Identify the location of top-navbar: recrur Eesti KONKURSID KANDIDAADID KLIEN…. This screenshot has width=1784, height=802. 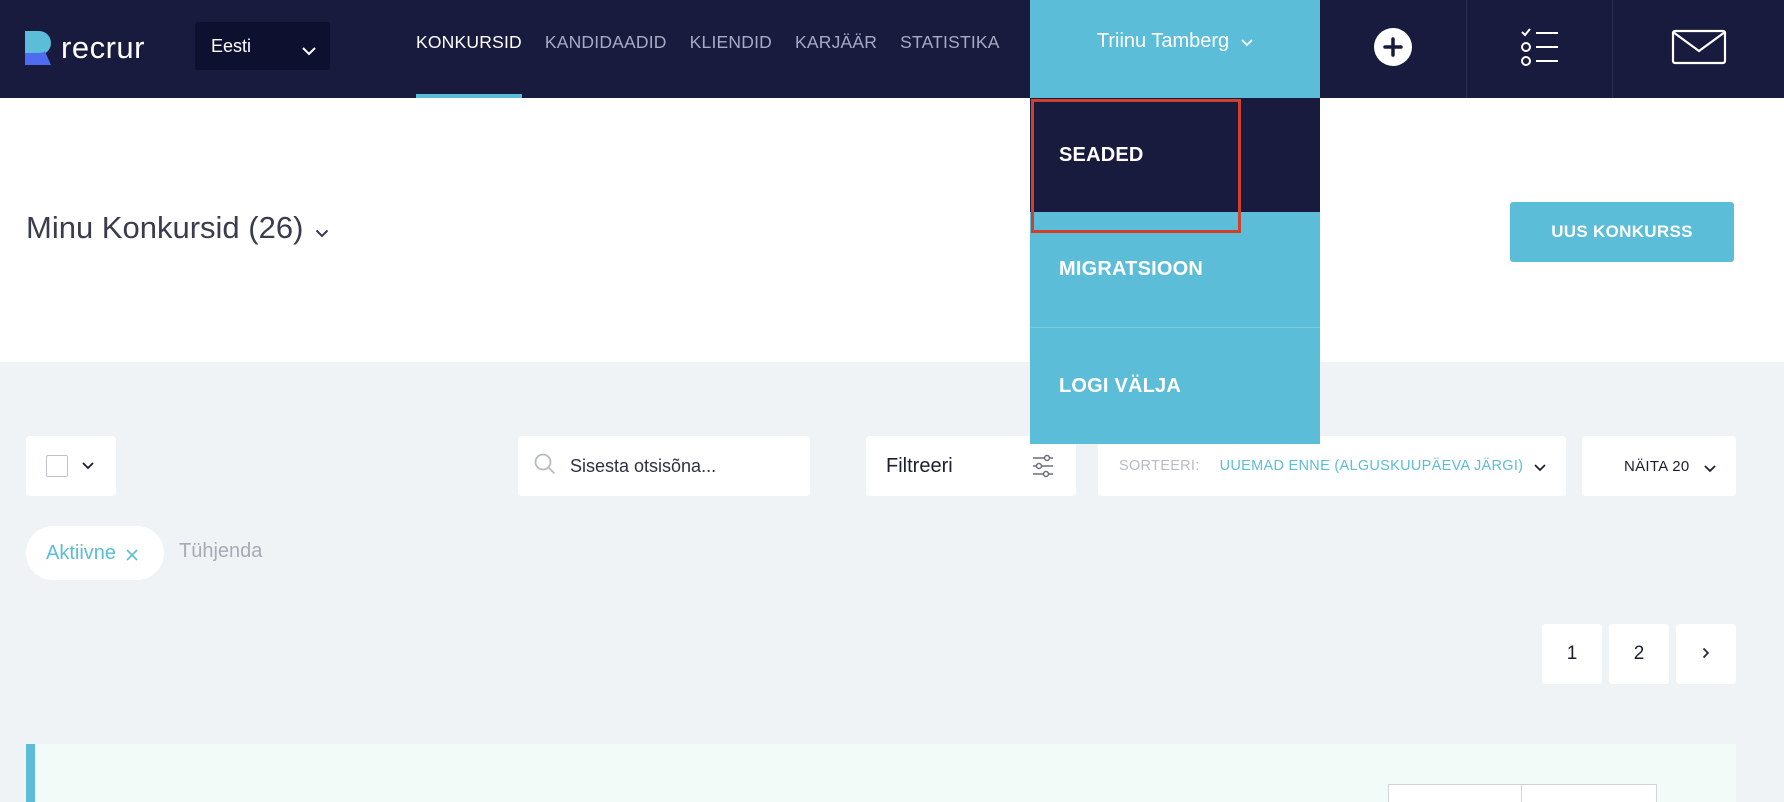
(892, 49).